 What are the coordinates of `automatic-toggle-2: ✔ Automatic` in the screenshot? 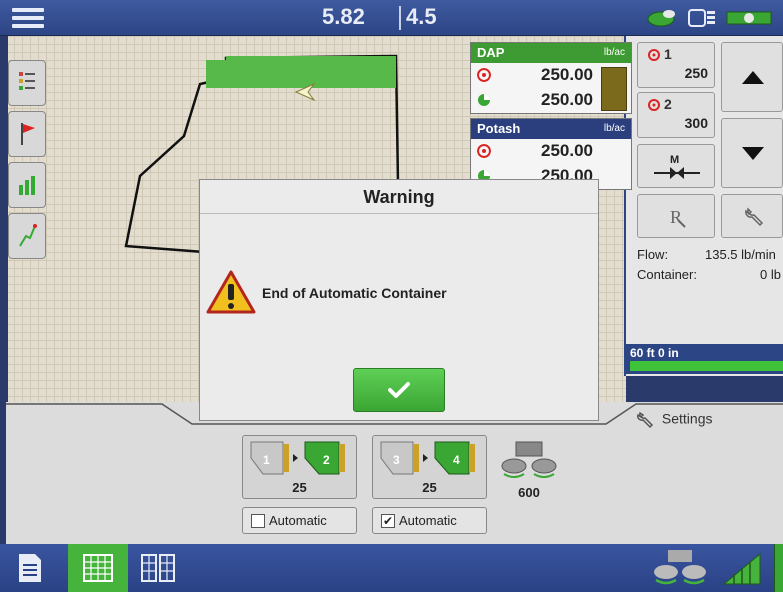 It's located at (429, 520).